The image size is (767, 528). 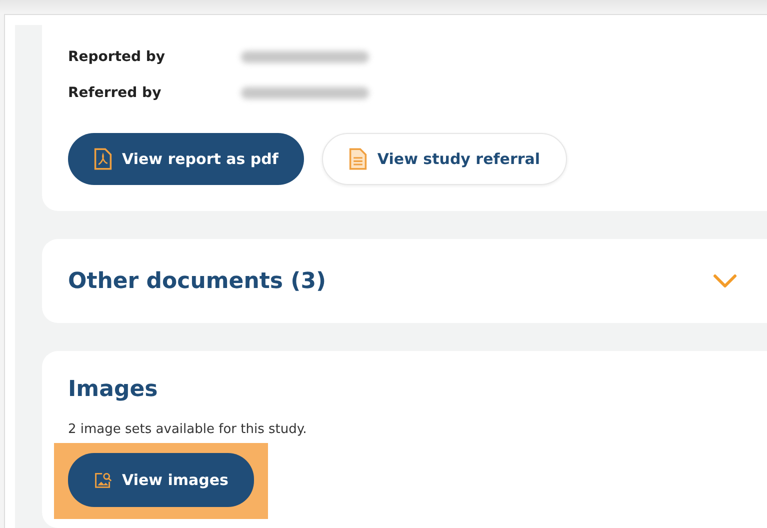 I want to click on document-icon, so click(x=358, y=159).